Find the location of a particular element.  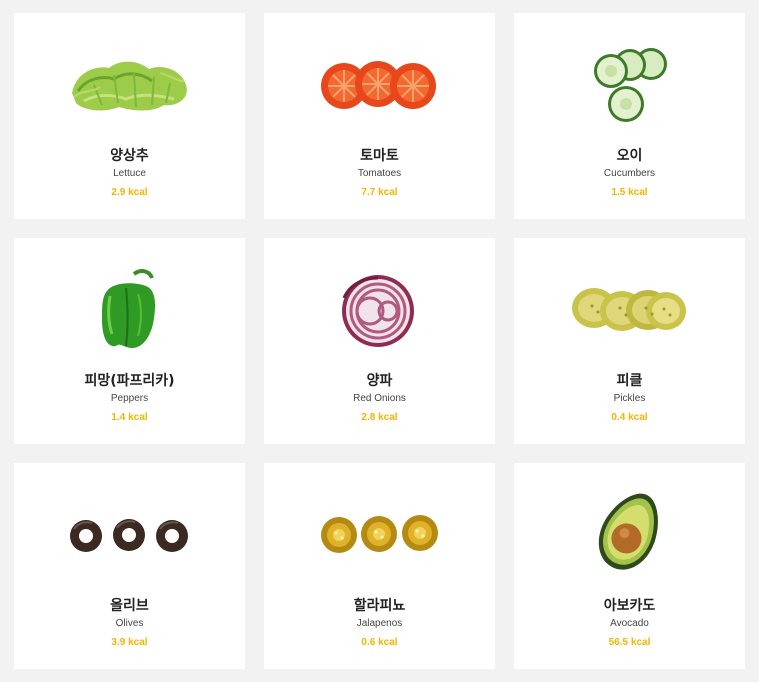

vegetable-name-en: Tomatoes is located at coordinates (379, 173).